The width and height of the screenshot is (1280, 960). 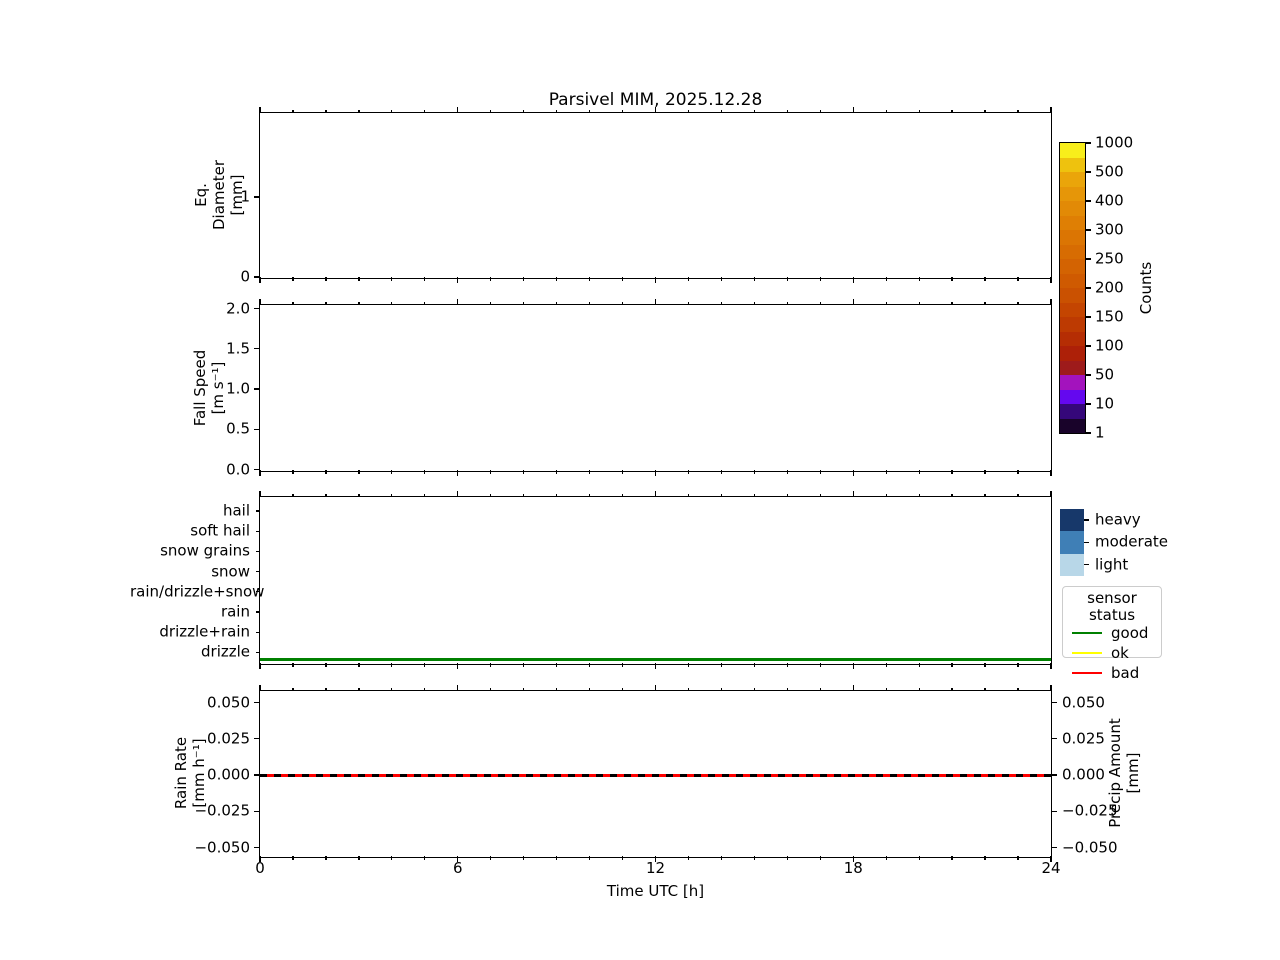 What do you see at coordinates (1090, 810) in the screenshot?
I see `ytick-precip-amount-label: −0.025` at bounding box center [1090, 810].